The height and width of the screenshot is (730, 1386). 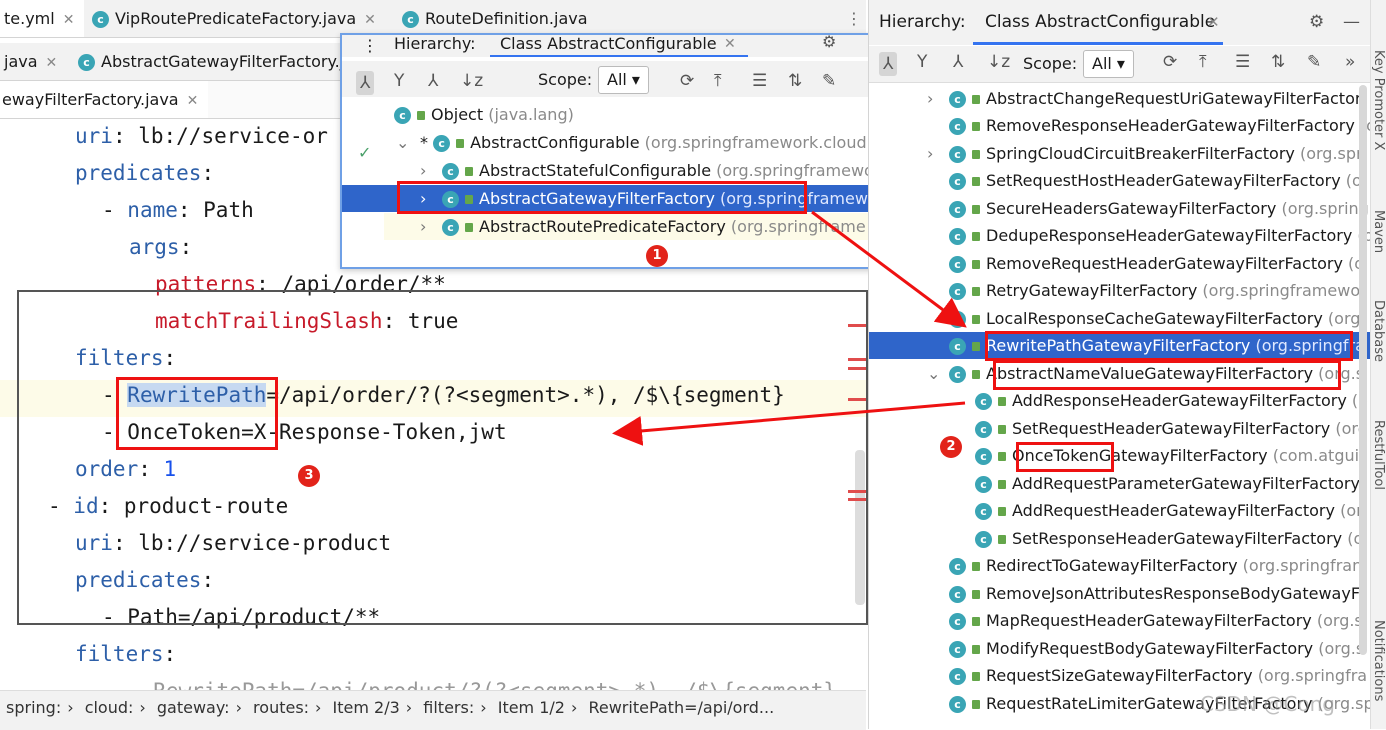 What do you see at coordinates (193, 707) in the screenshot?
I see `breadcrumb-item: gateway:` at bounding box center [193, 707].